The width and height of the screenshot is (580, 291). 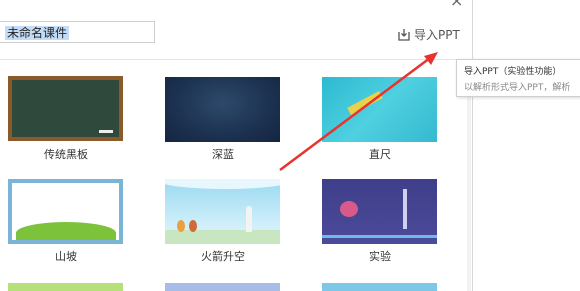 What do you see at coordinates (349, 209) in the screenshot?
I see `flask-icon` at bounding box center [349, 209].